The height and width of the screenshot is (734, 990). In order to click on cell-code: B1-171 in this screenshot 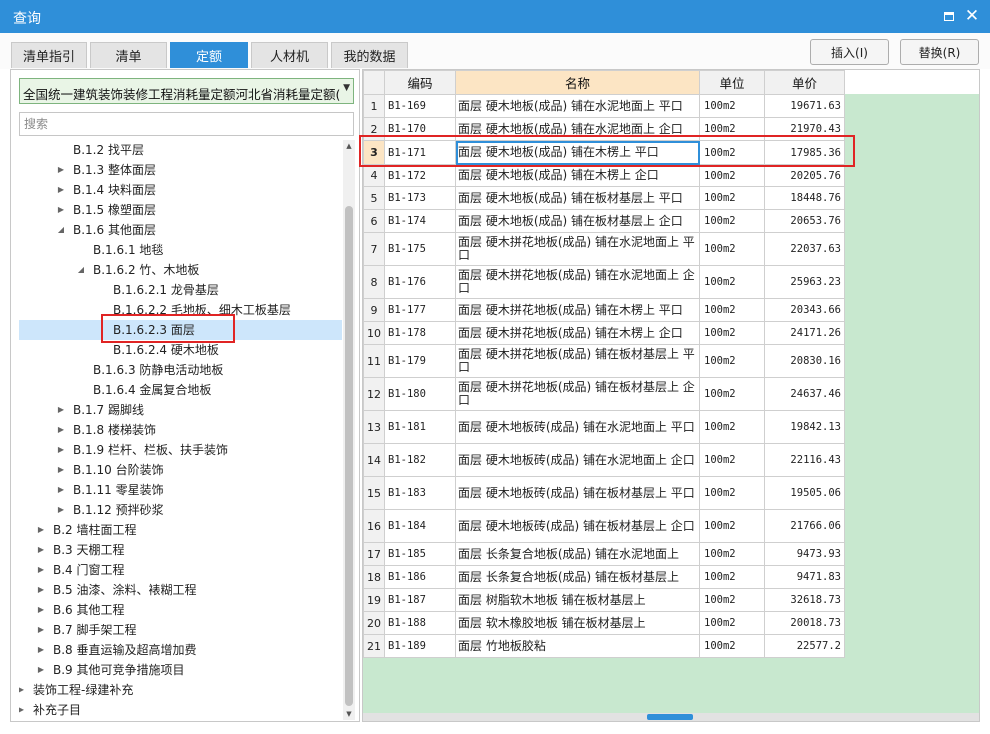, I will do `click(420, 152)`.